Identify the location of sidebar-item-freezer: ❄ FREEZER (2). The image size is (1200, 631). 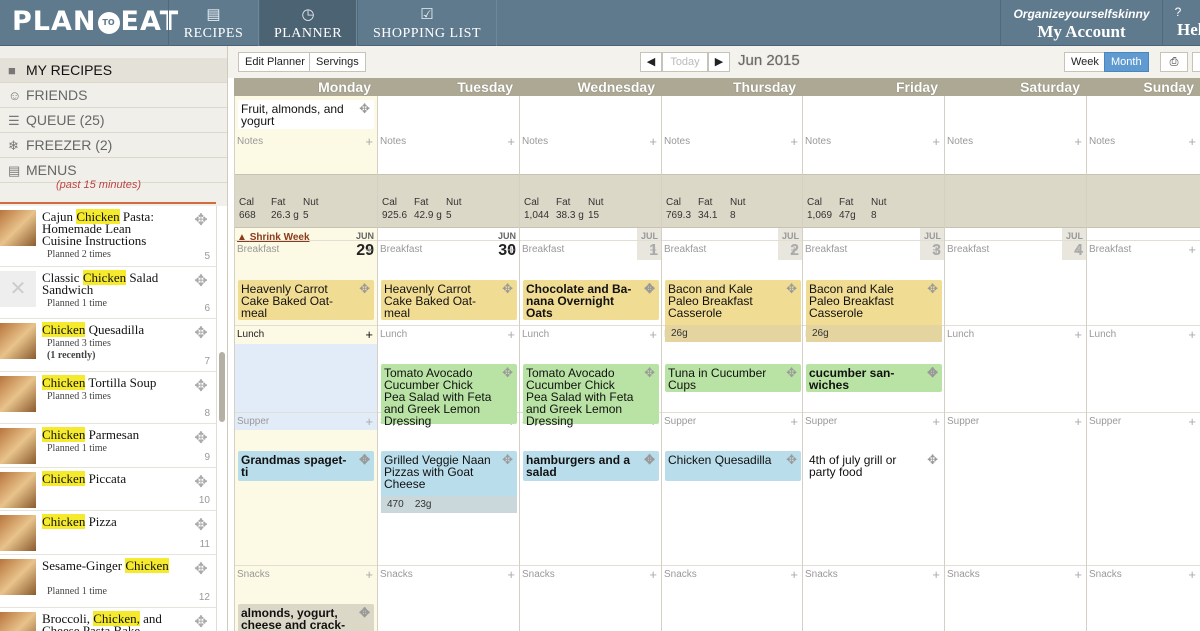
(113, 145).